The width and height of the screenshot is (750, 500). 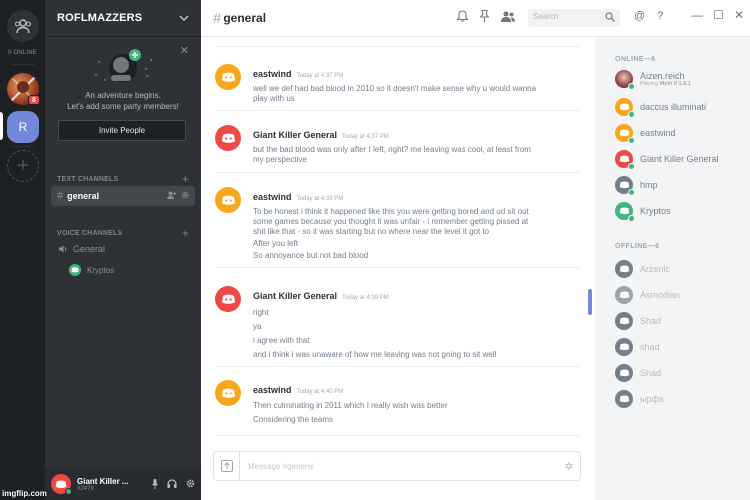 What do you see at coordinates (574, 18) in the screenshot?
I see `search-input: Search` at bounding box center [574, 18].